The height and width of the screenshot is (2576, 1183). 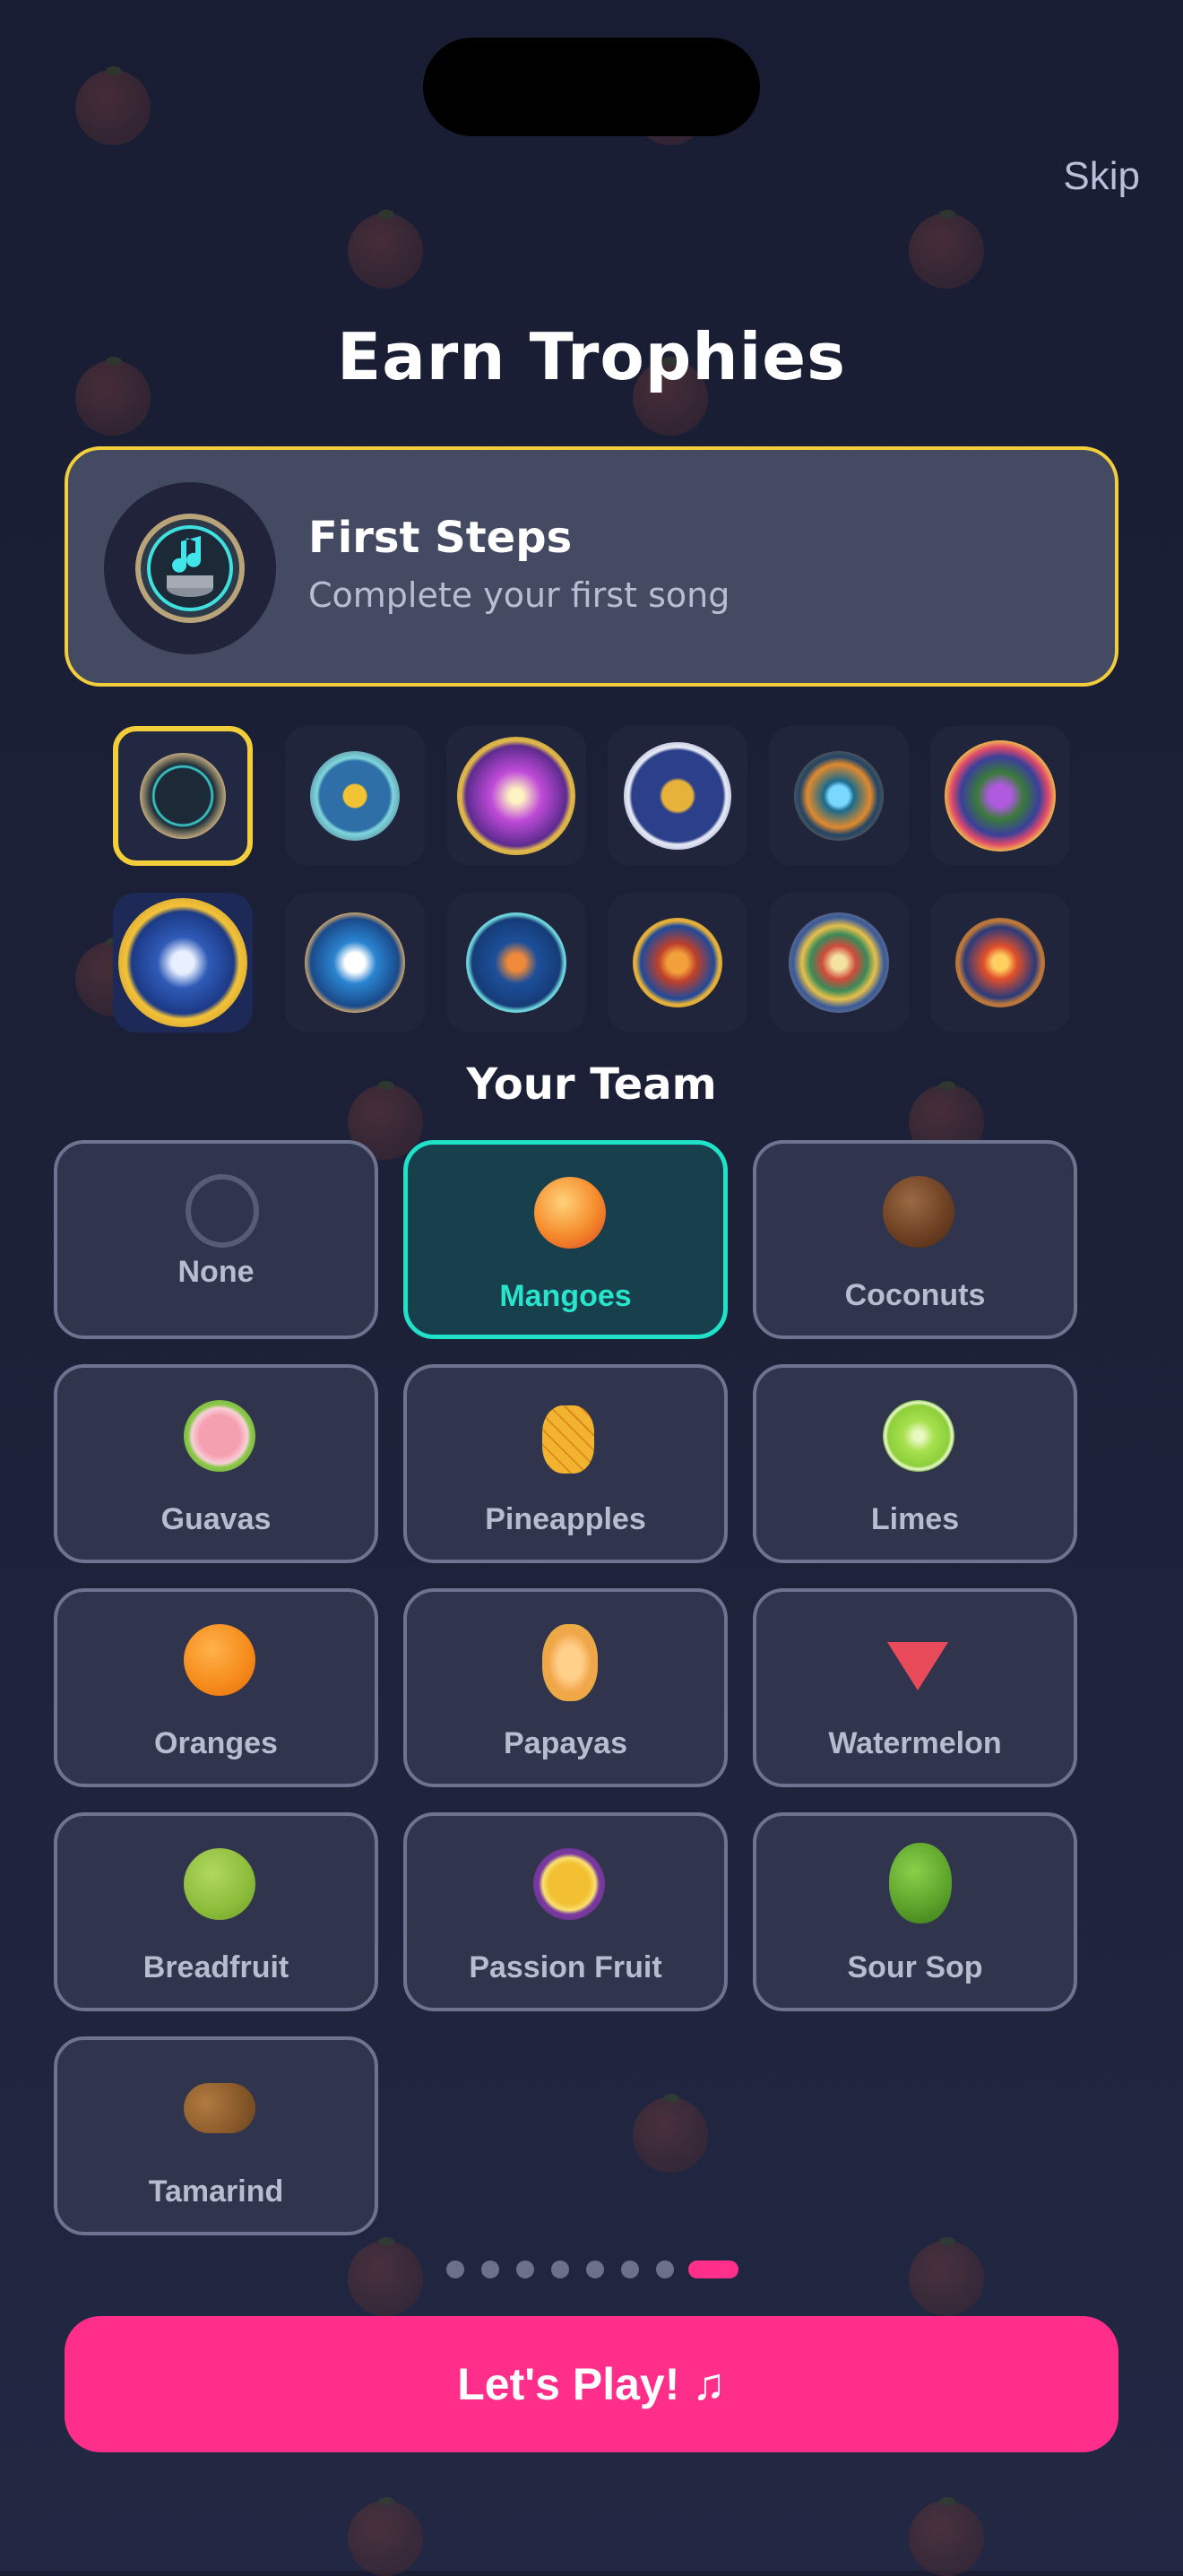 What do you see at coordinates (591, 566) in the screenshot?
I see `trophy-detail-card: First Steps Complete your first song` at bounding box center [591, 566].